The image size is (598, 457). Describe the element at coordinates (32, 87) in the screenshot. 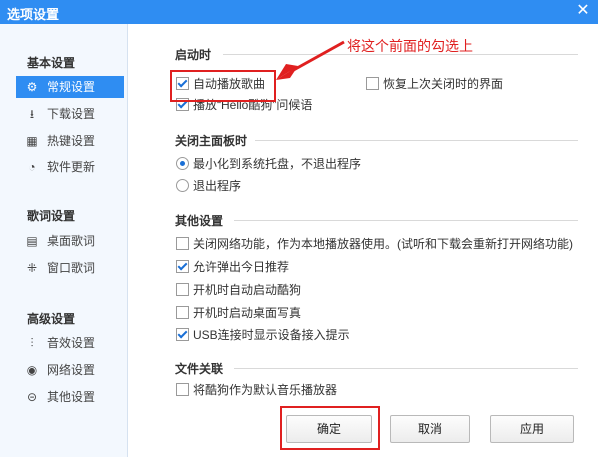

I see `gear-icon: ⚙` at that location.